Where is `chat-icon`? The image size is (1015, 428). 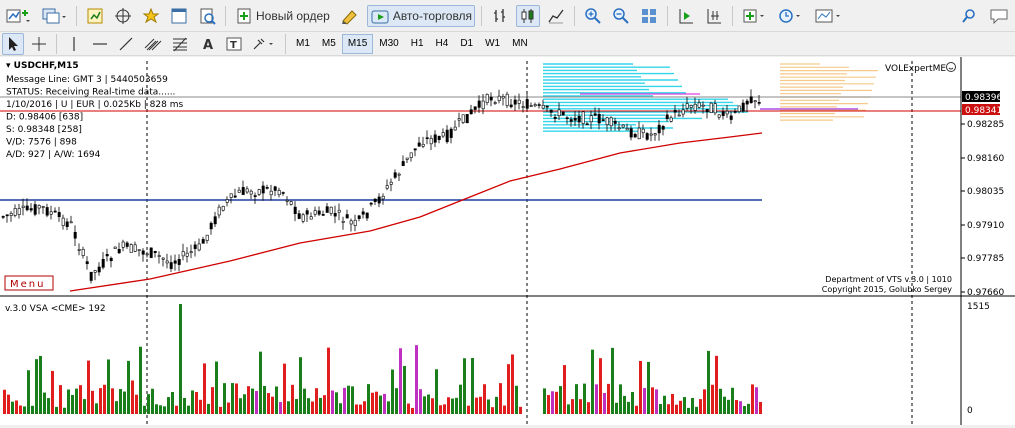 chat-icon is located at coordinates (999, 16).